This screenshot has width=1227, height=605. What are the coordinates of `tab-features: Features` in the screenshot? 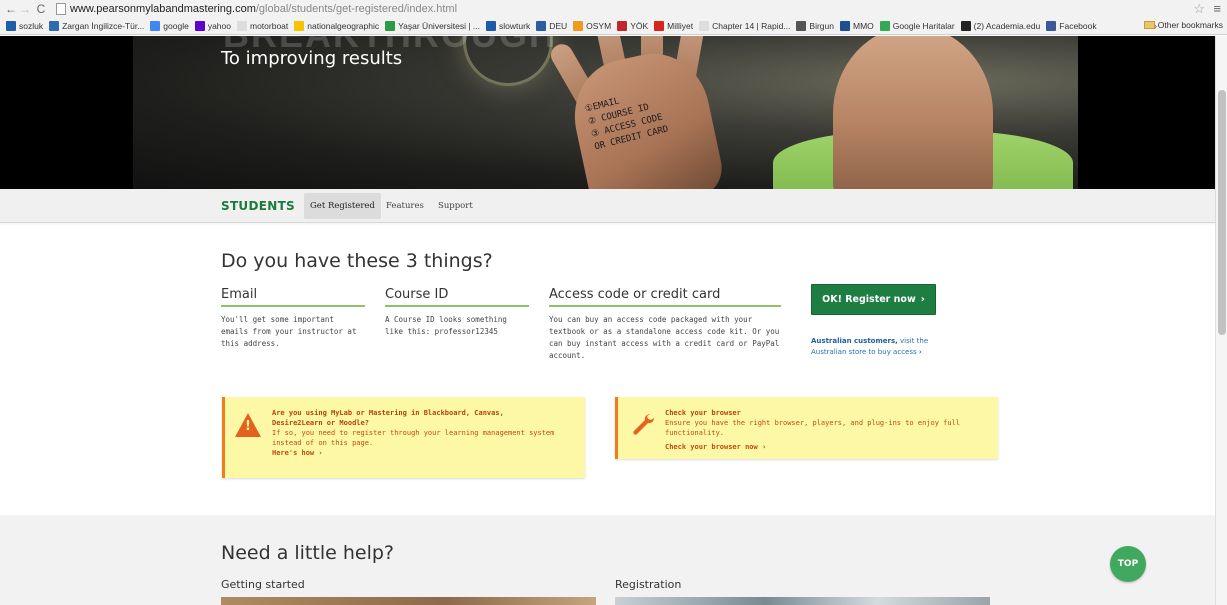 It's located at (405, 206).